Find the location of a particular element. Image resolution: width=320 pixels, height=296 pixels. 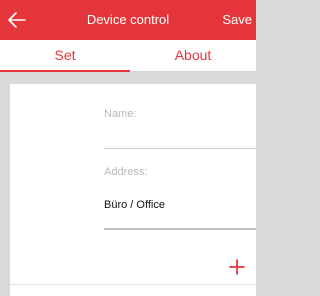

arrow-left-icon is located at coordinates (17, 20).